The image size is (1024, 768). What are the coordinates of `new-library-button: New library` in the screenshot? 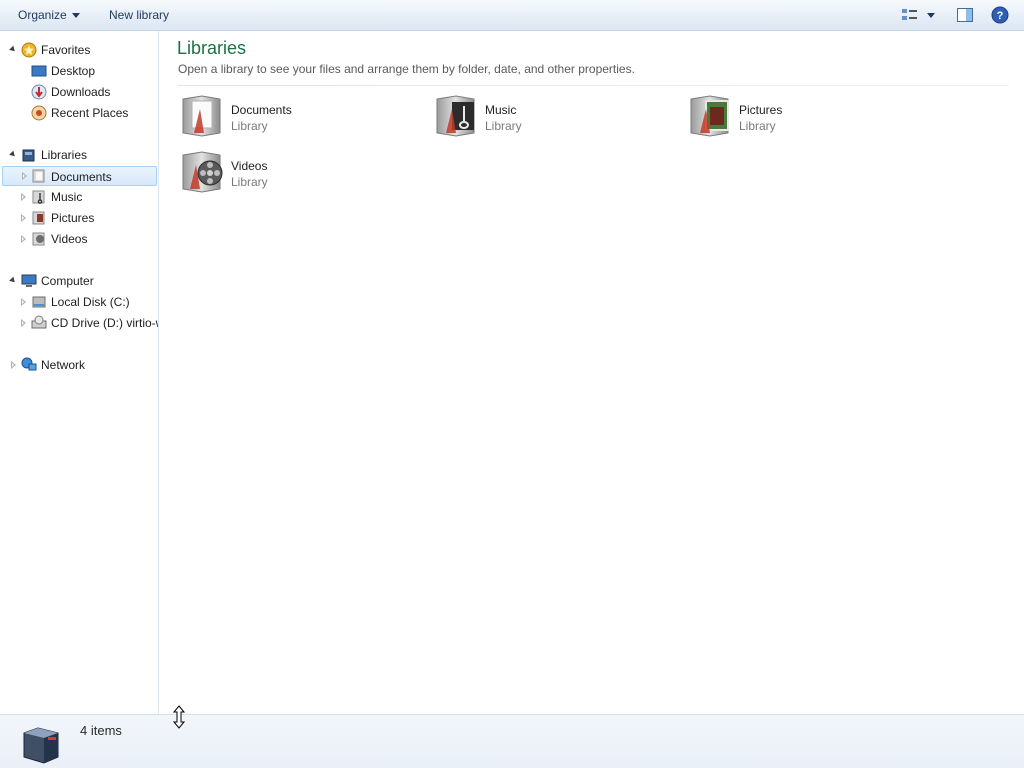 It's located at (139, 15).